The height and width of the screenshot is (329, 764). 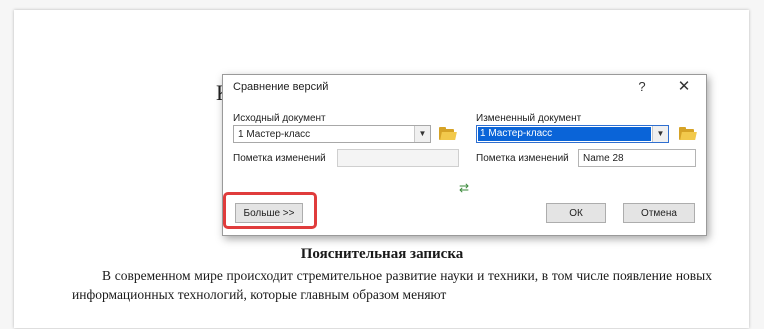 I want to click on ok-button: ОК, so click(x=576, y=213).